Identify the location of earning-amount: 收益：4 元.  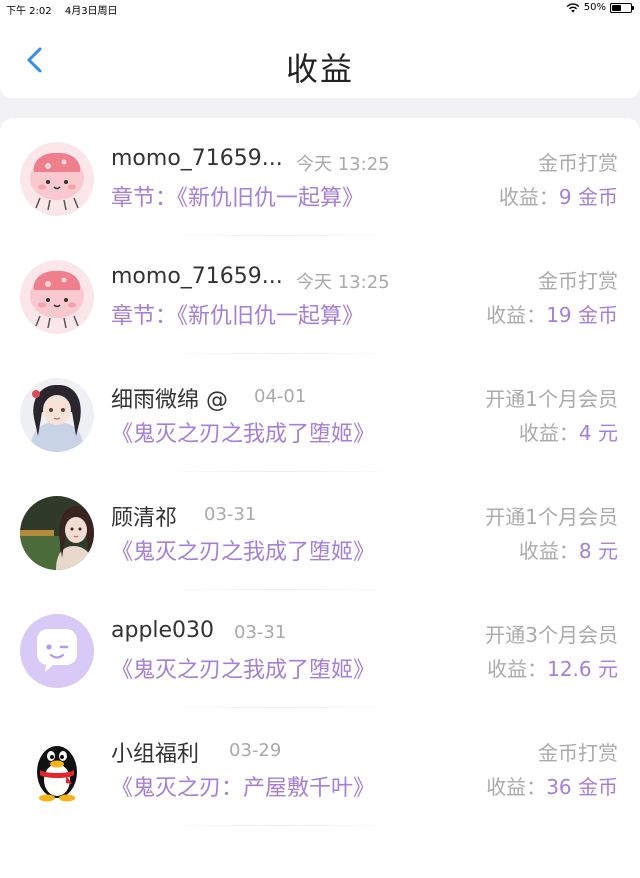
(568, 431).